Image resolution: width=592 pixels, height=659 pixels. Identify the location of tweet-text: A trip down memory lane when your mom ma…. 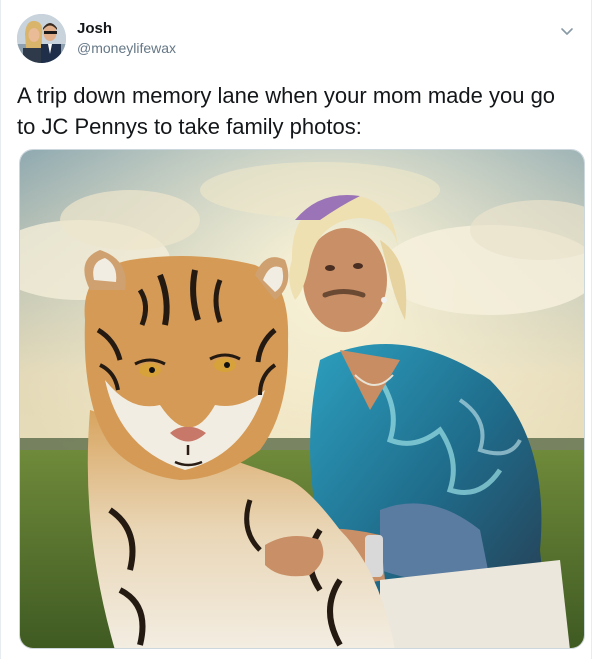
(286, 111).